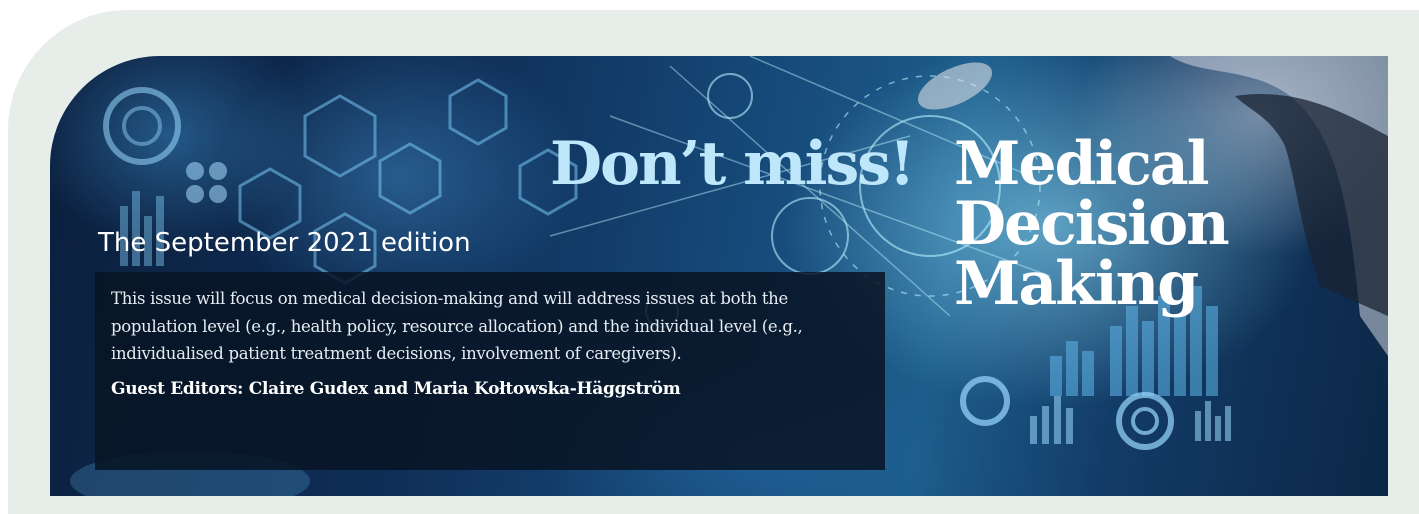  I want to click on journal-title-line-2: Decision, so click(1092, 224).